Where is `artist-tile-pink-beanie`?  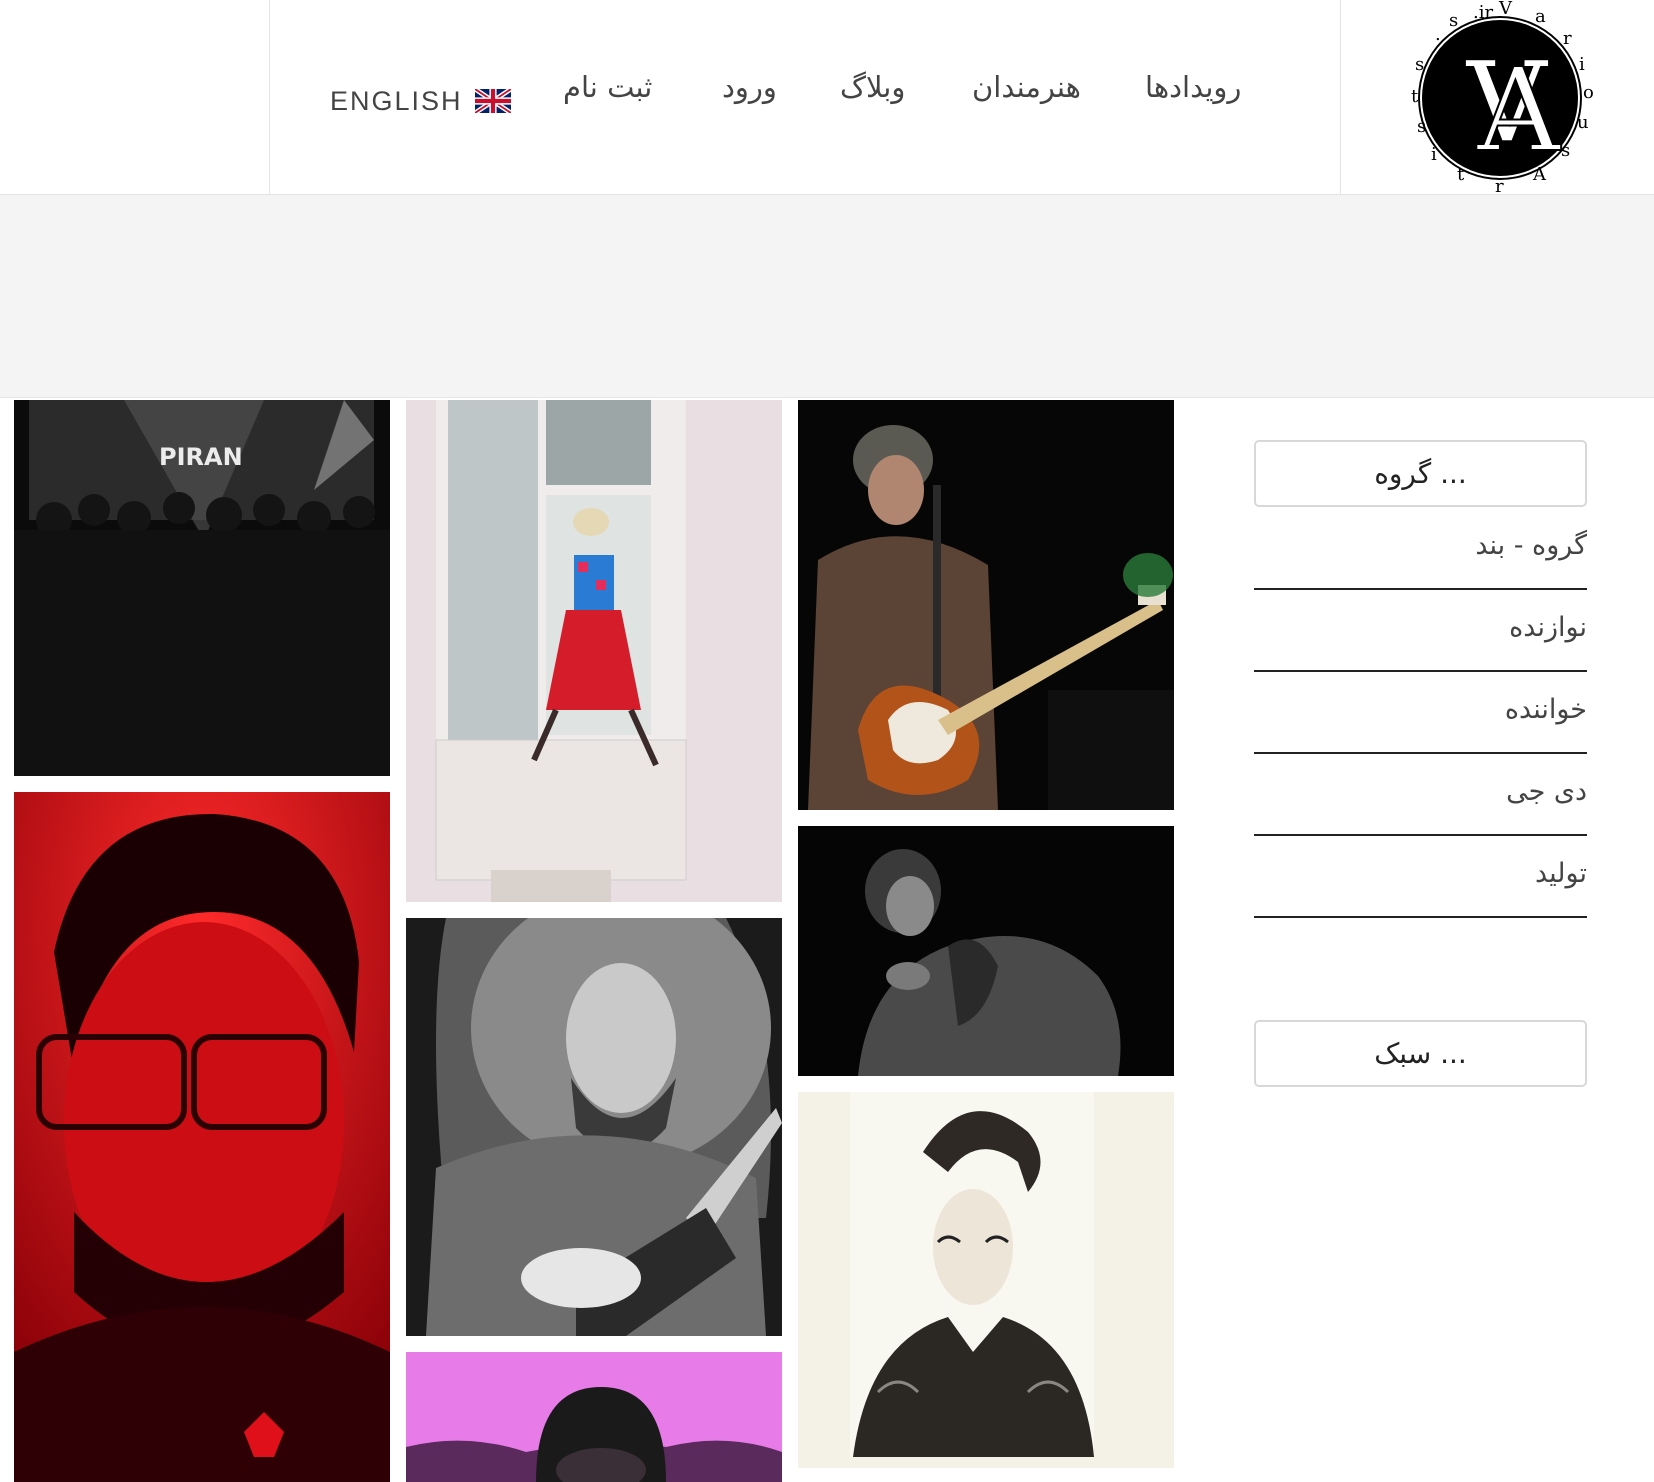 artist-tile-pink-beanie is located at coordinates (594, 1417).